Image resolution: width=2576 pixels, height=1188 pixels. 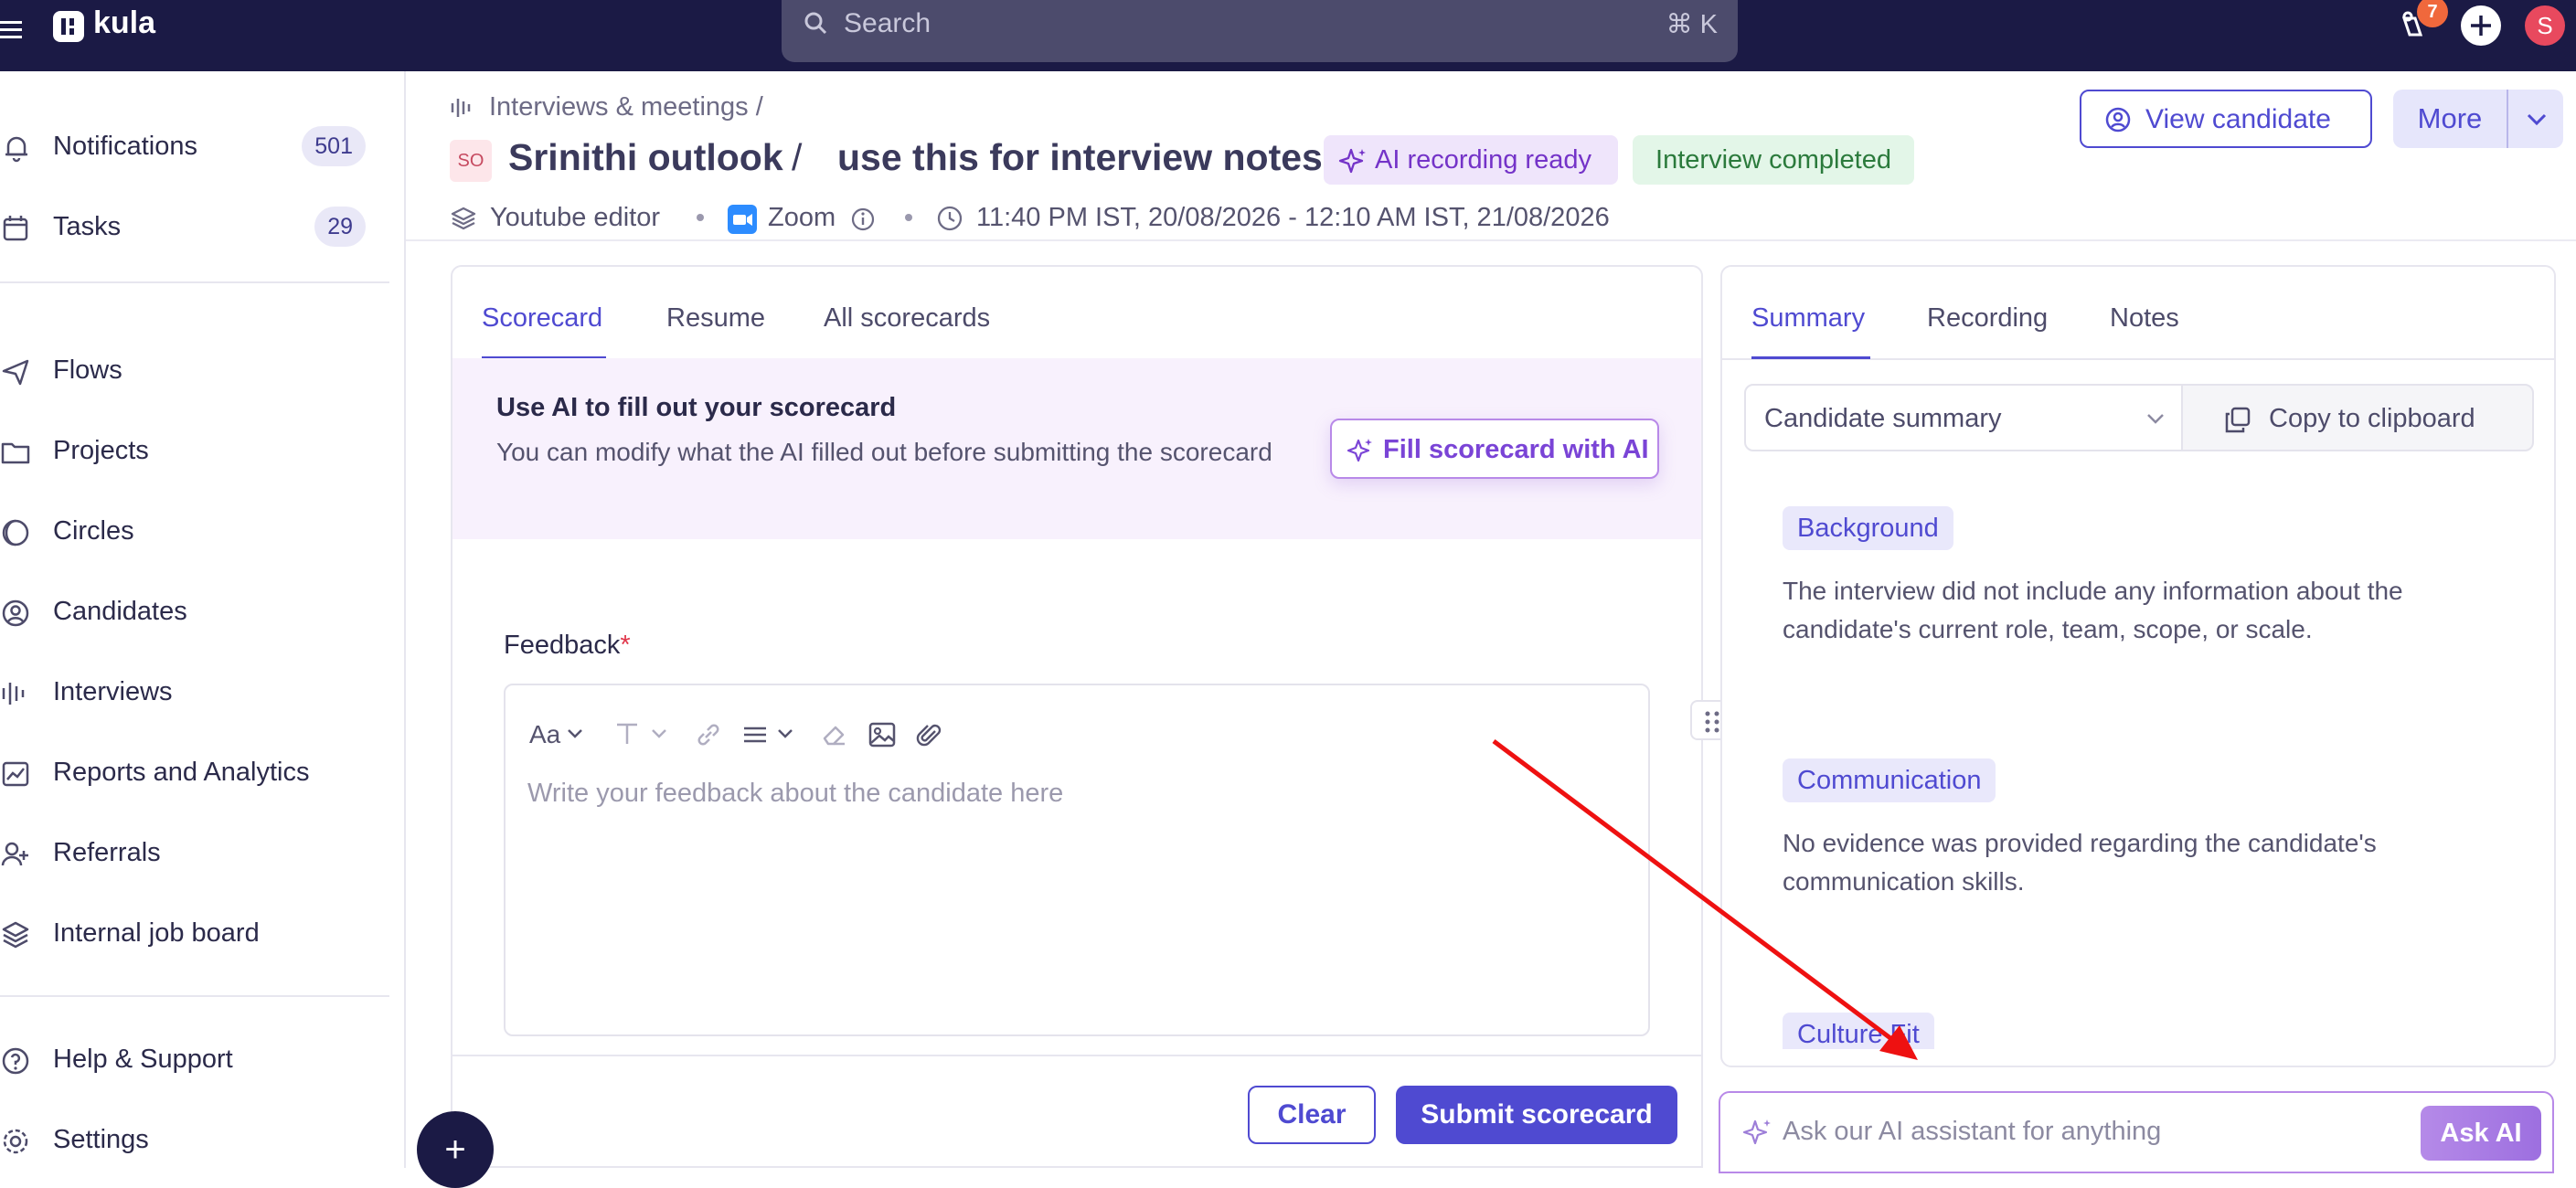 I want to click on summary-type-select: Candidate summary, so click(x=1964, y=417).